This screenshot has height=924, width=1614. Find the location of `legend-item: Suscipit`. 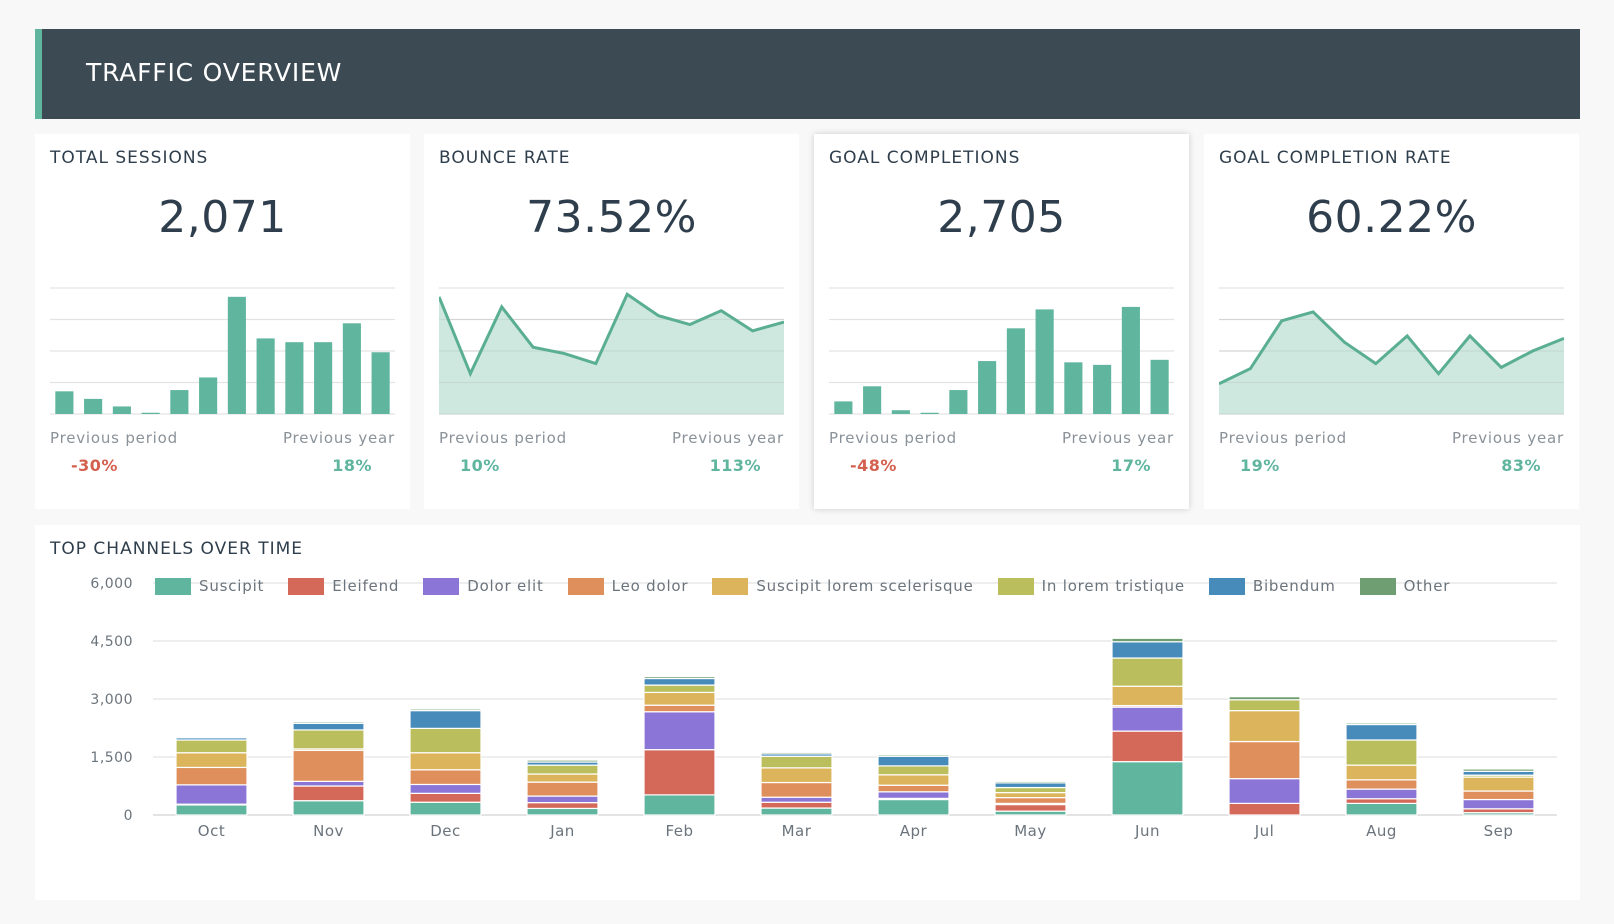

legend-item: Suscipit is located at coordinates (209, 586).